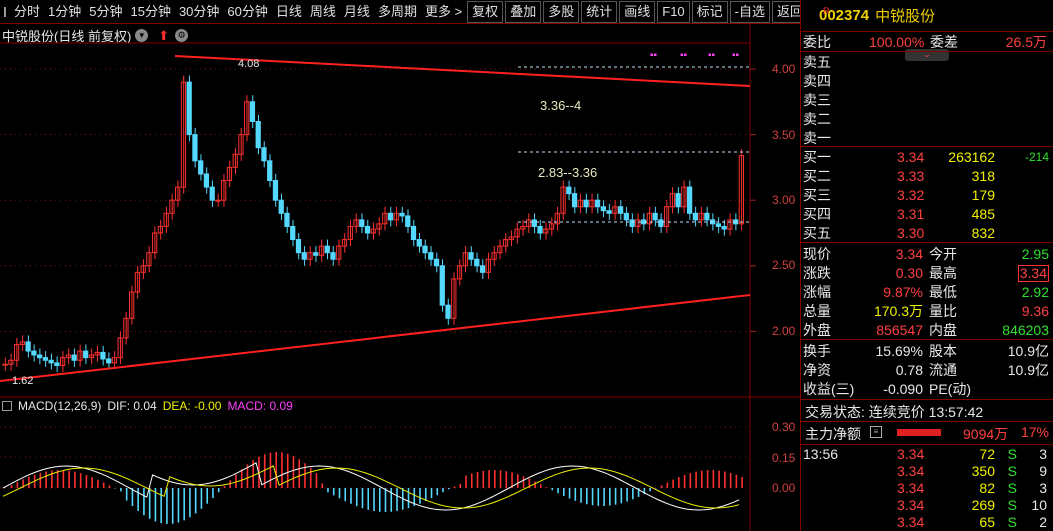 The height and width of the screenshot is (531, 1053). What do you see at coordinates (943, 351) in the screenshot?
I see `fund-label: 股本` at bounding box center [943, 351].